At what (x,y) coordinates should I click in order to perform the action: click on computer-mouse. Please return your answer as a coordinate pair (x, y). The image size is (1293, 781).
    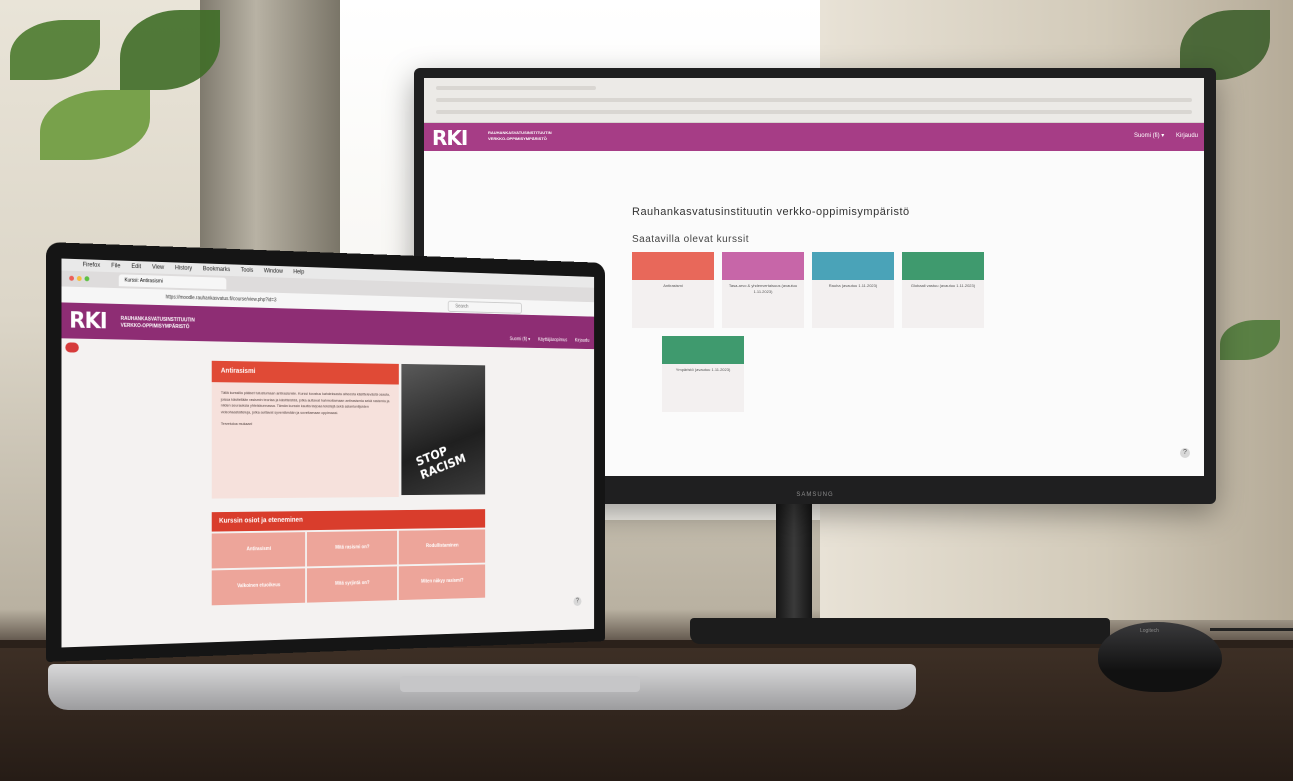
    Looking at the image, I should click on (1160, 657).